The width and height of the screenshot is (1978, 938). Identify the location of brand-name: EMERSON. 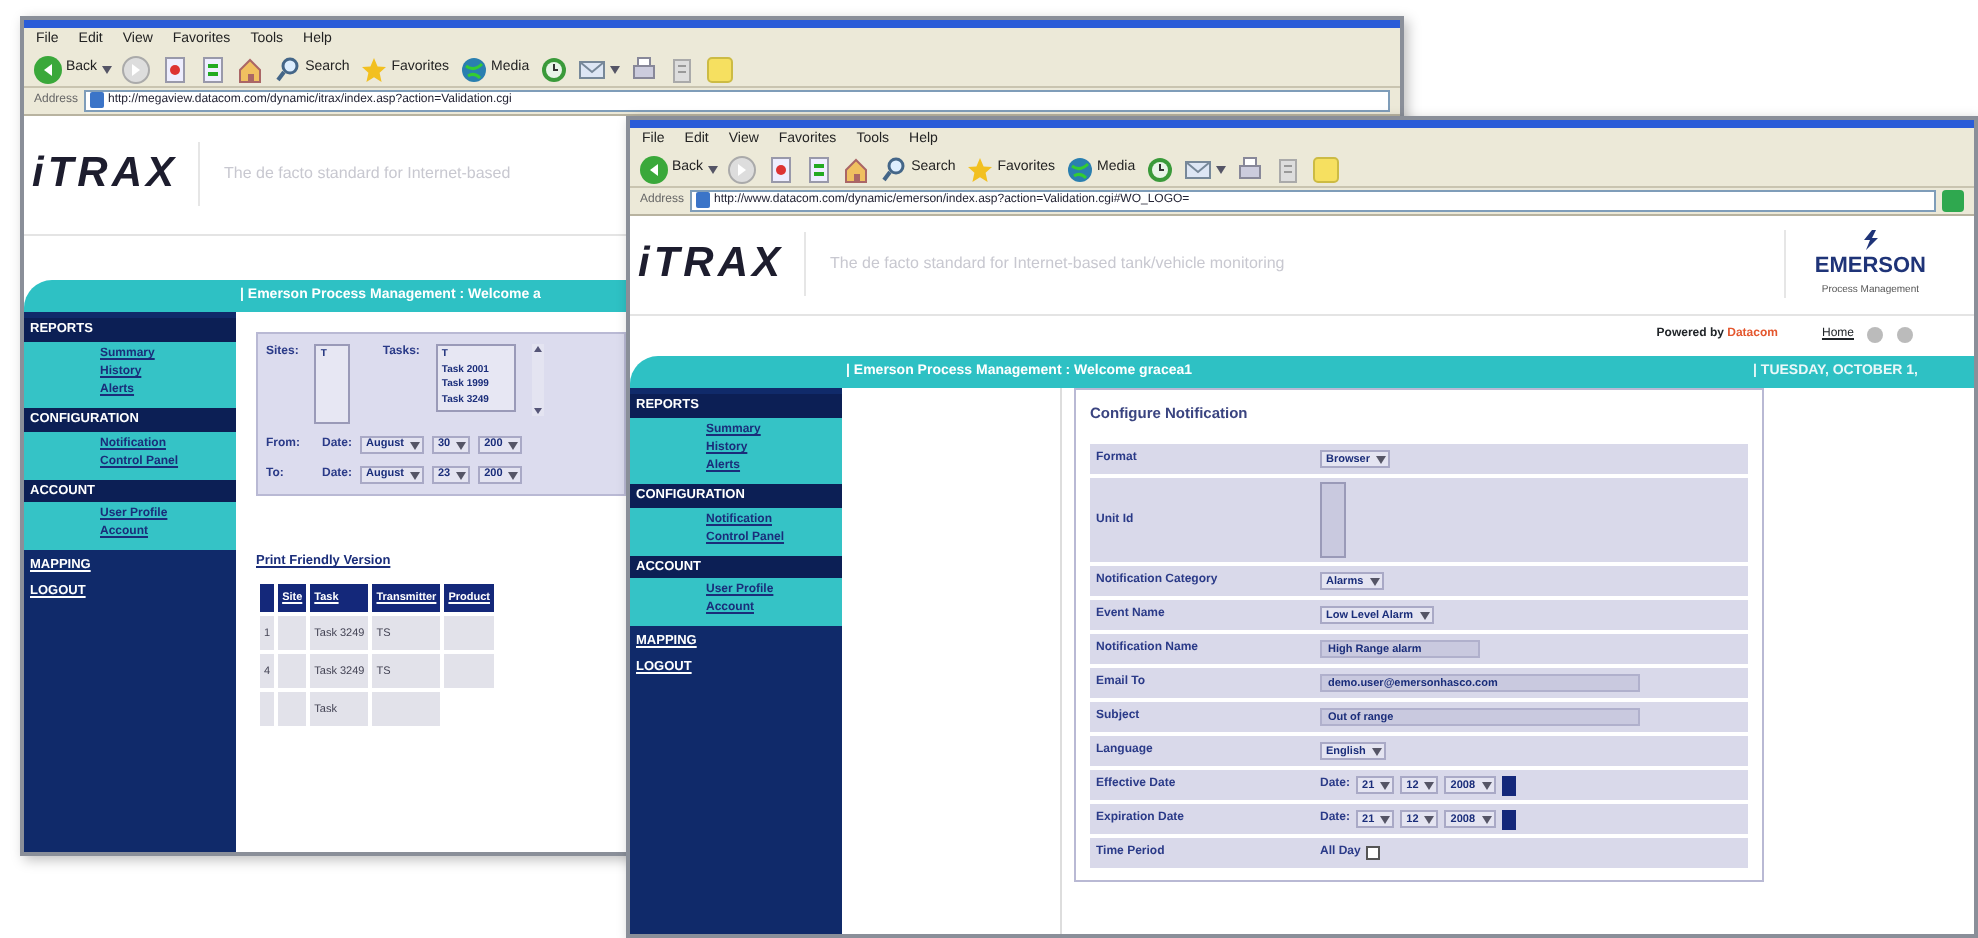
(1870, 267).